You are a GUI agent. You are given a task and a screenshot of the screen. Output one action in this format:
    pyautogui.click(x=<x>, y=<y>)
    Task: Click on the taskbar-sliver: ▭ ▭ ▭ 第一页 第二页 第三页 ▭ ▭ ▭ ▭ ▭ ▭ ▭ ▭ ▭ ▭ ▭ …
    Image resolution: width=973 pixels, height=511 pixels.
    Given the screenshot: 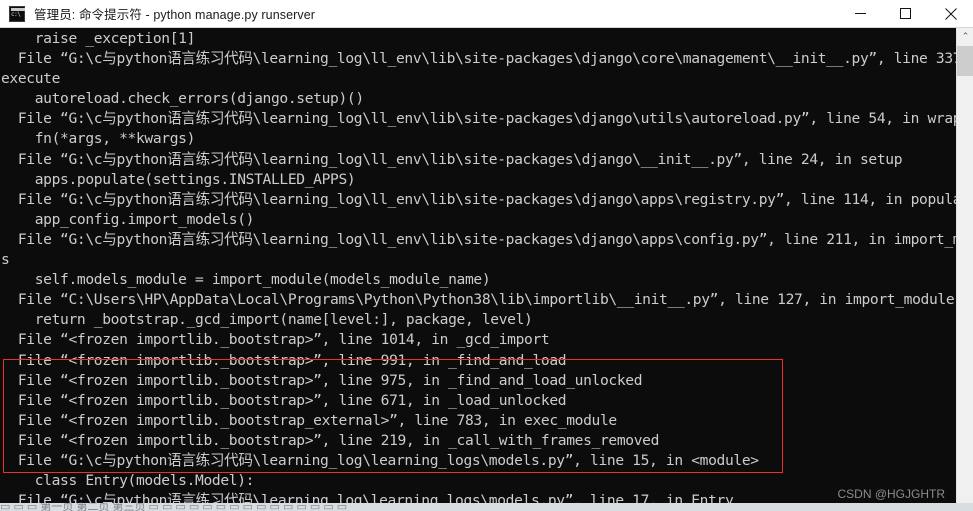 What is the action you would take?
    pyautogui.click(x=486, y=507)
    